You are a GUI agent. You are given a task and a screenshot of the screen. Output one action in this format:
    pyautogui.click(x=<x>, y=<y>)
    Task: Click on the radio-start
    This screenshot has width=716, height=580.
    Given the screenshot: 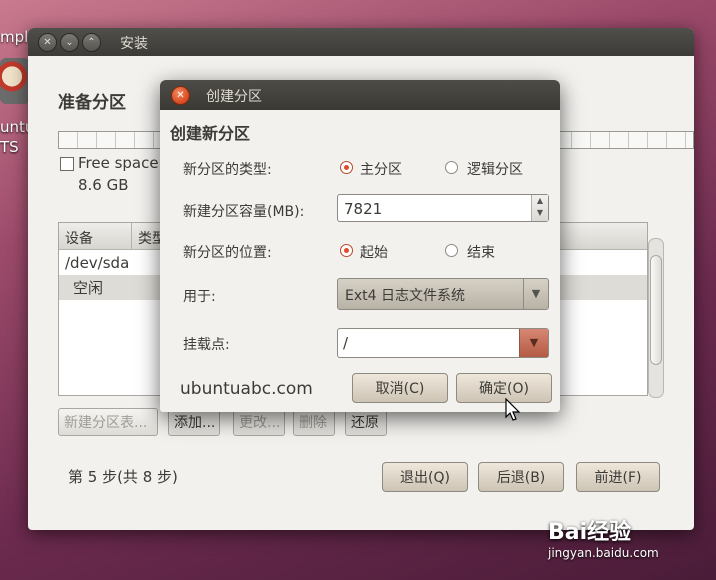 What is the action you would take?
    pyautogui.click(x=346, y=250)
    